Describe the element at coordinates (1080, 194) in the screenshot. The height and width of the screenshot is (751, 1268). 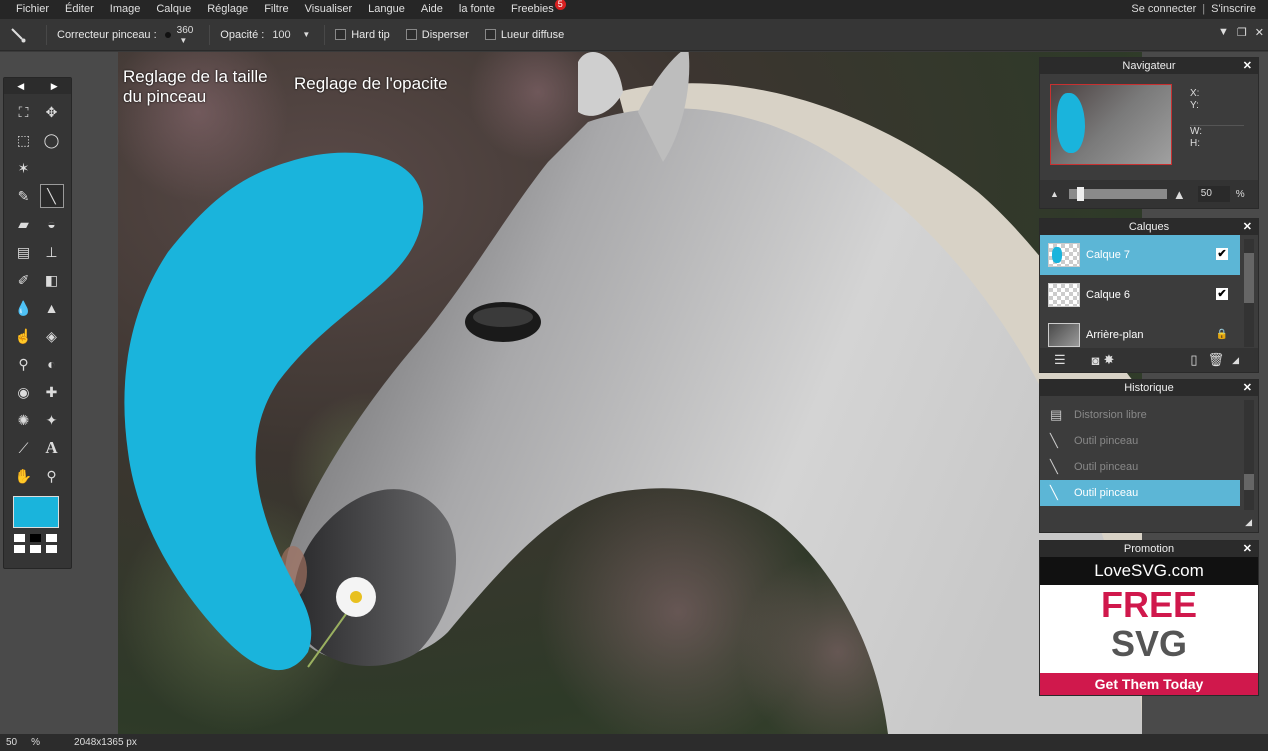
I see `zoom-slider-handle` at that location.